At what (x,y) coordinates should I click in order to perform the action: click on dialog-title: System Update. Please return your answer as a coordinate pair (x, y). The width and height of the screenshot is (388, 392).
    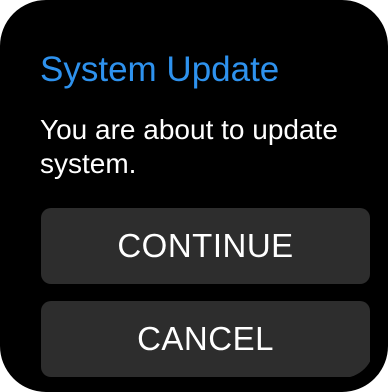
    Looking at the image, I should click on (160, 69).